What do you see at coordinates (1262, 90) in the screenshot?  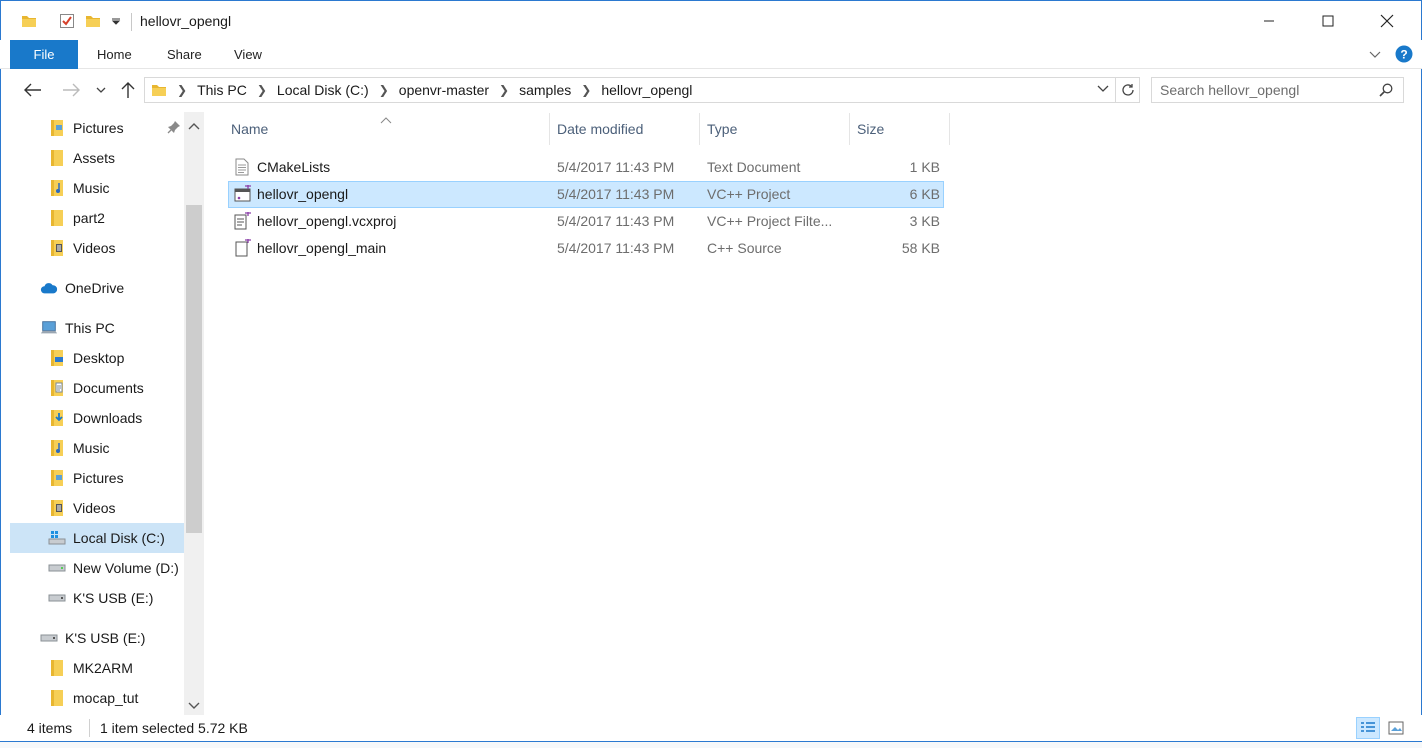 I see `search-input` at bounding box center [1262, 90].